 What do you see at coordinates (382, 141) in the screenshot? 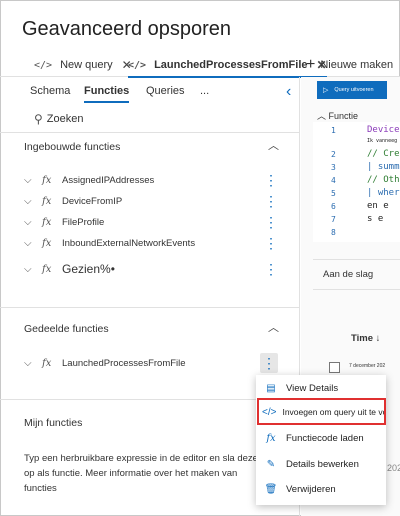
I see `code-line: Ik vanneeg` at bounding box center [382, 141].